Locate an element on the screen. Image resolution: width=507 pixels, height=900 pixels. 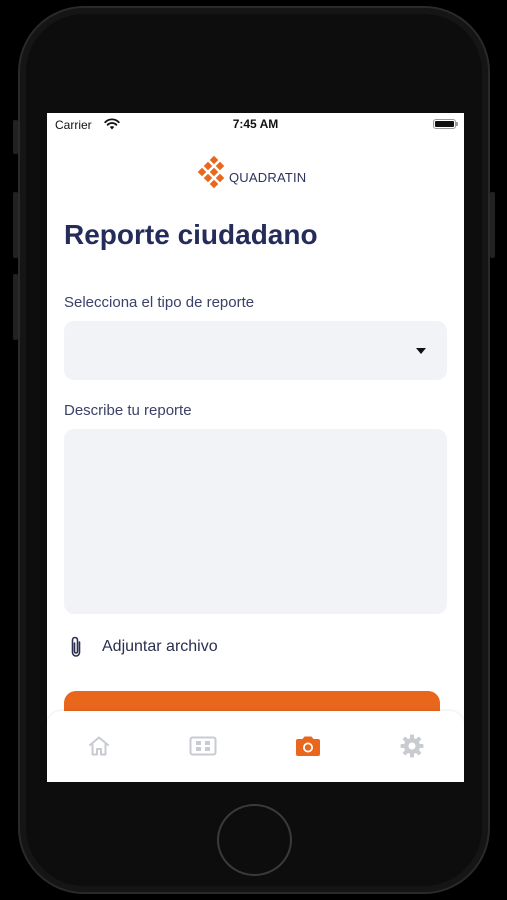
logo-text: QUADRATIN is located at coordinates (268, 177).